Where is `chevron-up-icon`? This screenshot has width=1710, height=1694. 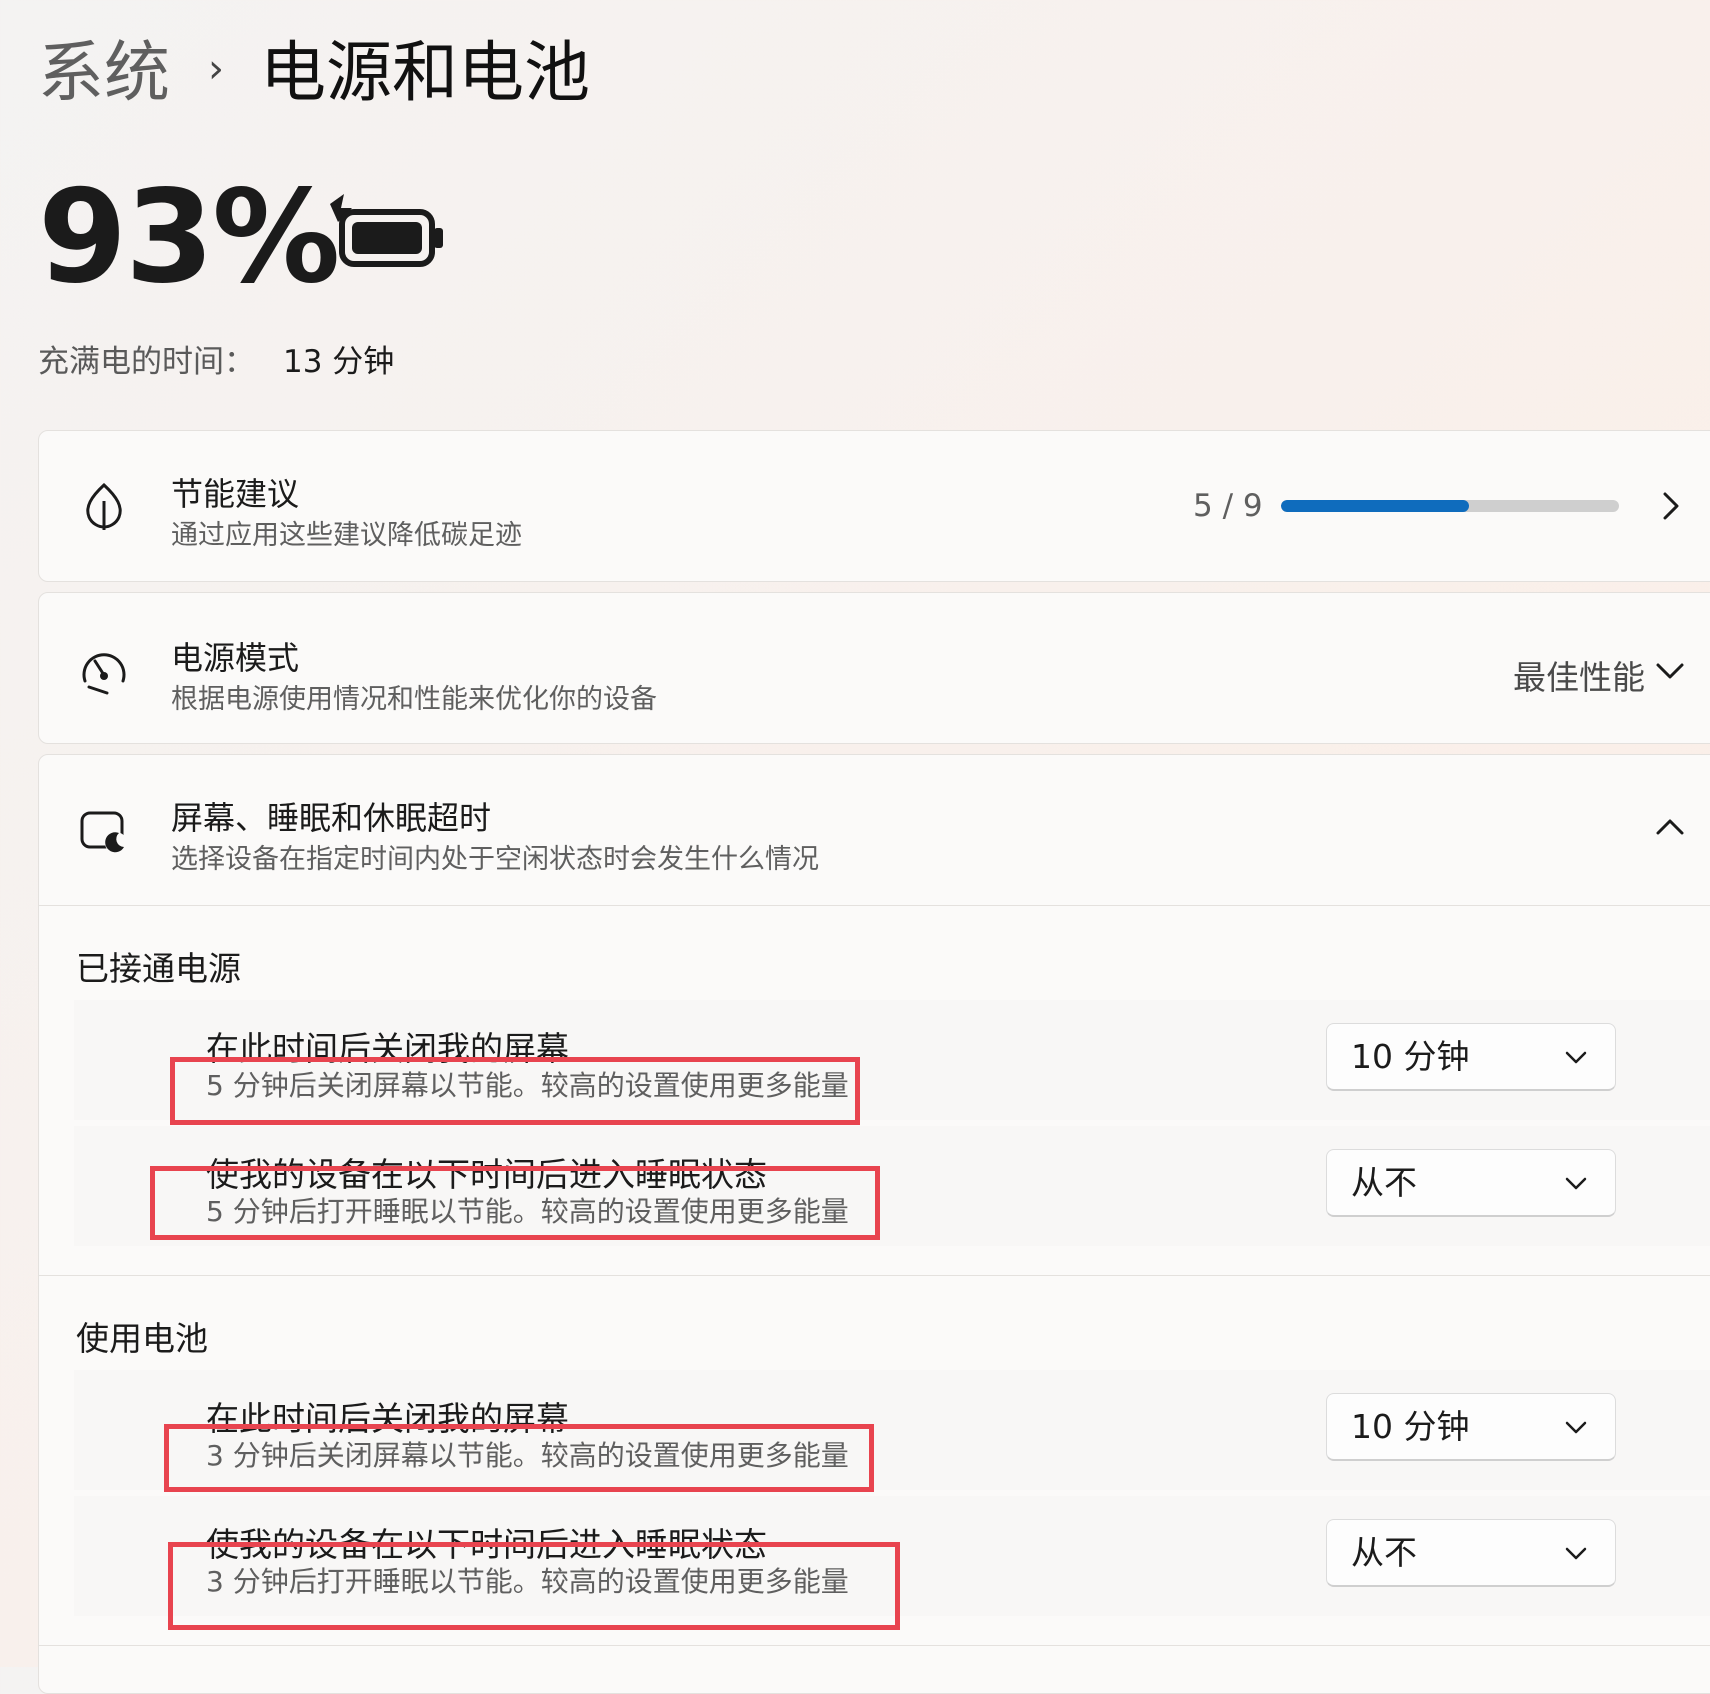 chevron-up-icon is located at coordinates (1670, 828).